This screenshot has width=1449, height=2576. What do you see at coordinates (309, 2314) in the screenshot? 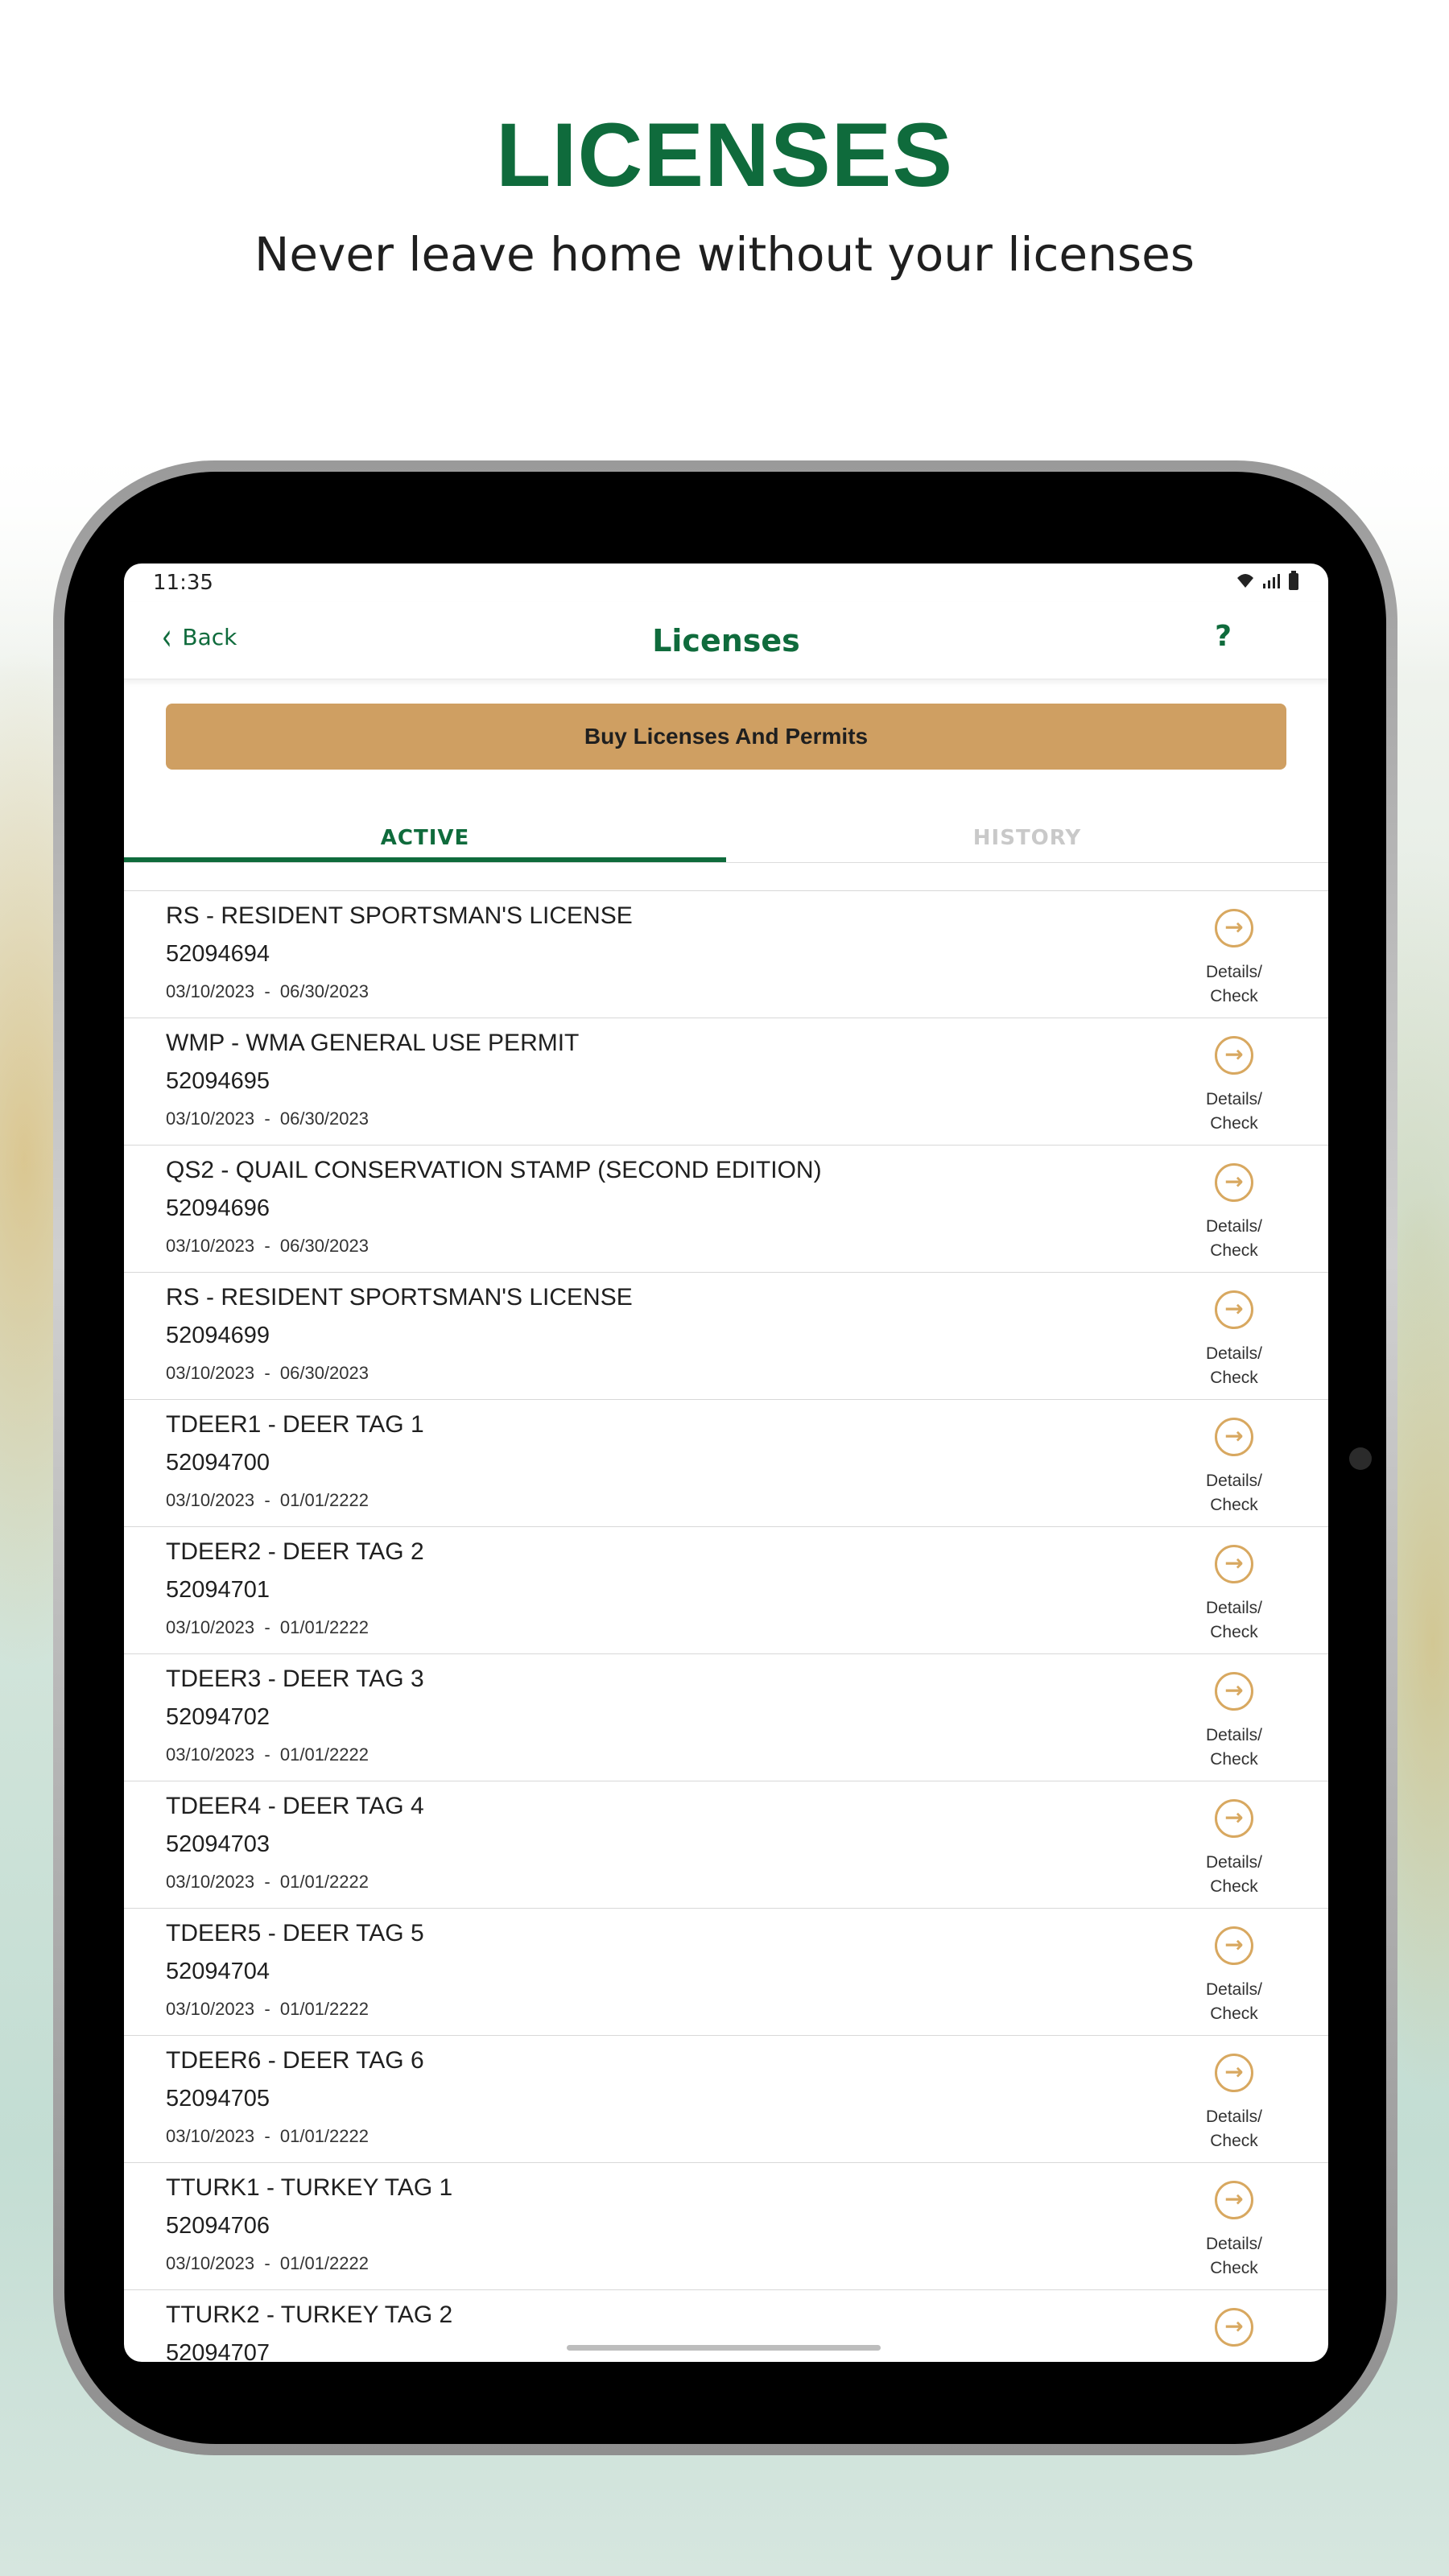
I see `license-title: TTURK2 - TURKEY TAG 2` at bounding box center [309, 2314].